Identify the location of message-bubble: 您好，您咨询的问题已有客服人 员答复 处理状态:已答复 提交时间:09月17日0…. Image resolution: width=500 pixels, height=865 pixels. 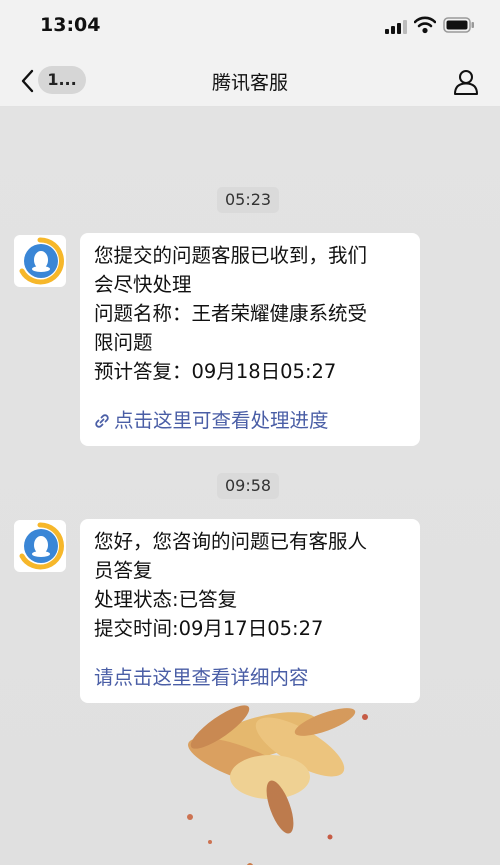
(250, 611).